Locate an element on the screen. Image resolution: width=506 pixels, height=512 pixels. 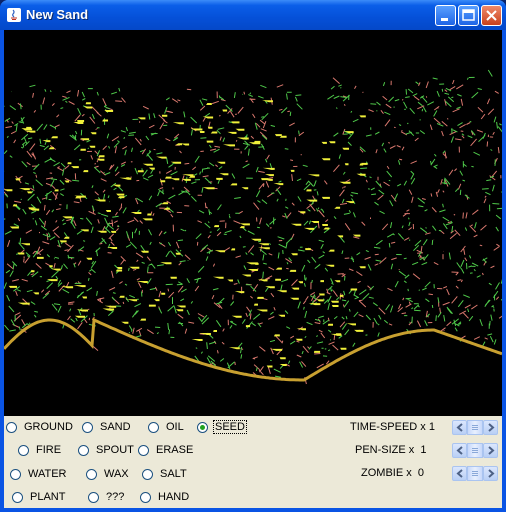
tool-erase-radio: ERASE is located at coordinates (166, 450).